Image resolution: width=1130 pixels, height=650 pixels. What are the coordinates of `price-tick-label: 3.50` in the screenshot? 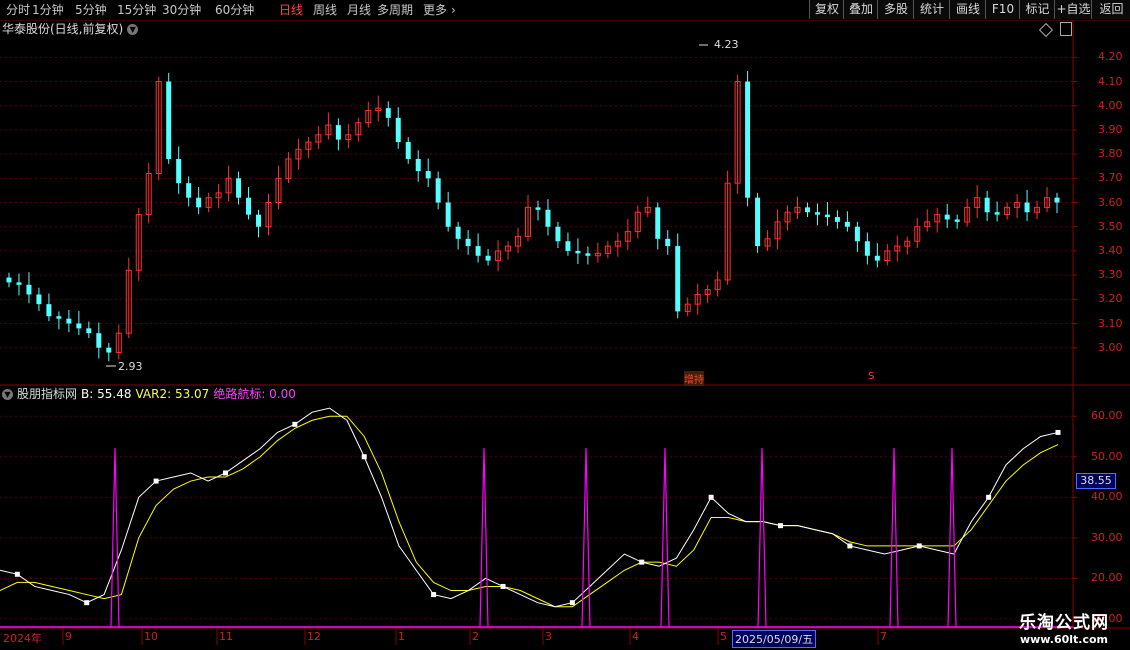 It's located at (1110, 226).